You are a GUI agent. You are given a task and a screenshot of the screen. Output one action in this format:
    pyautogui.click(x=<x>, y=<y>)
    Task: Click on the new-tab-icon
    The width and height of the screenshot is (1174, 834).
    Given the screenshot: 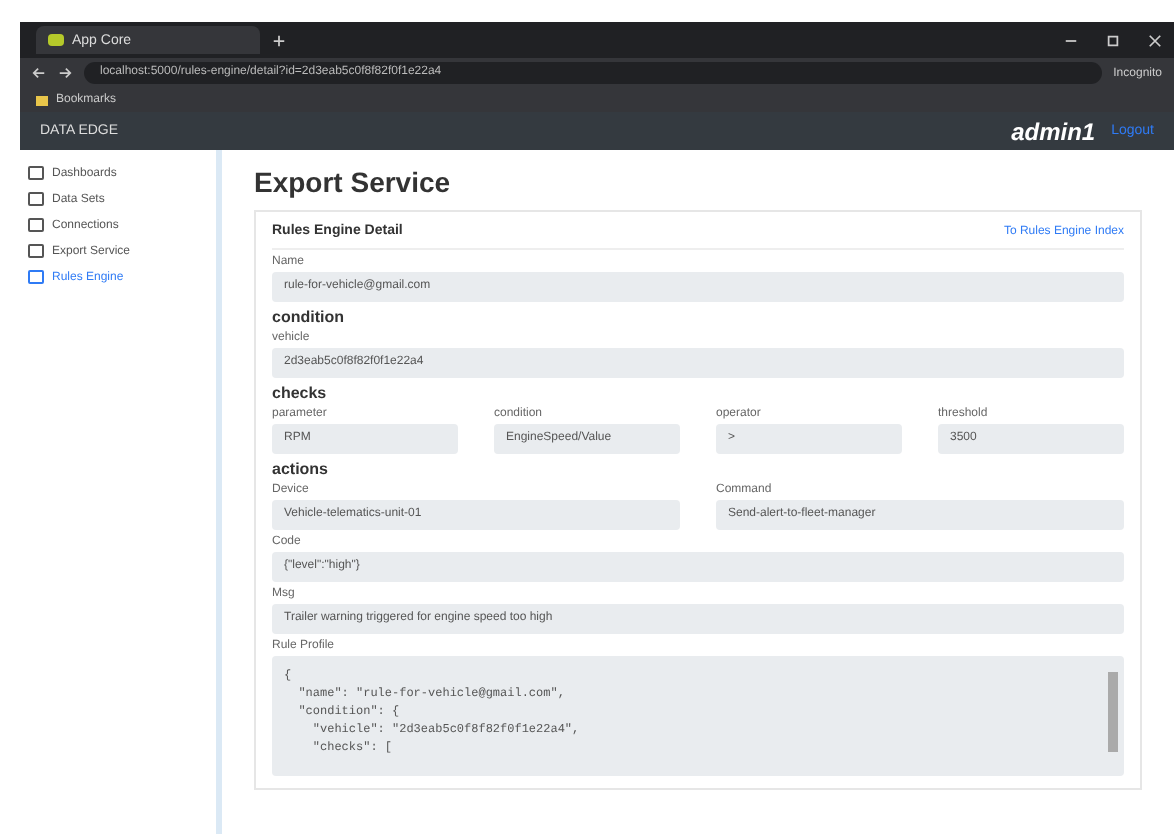 What is the action you would take?
    pyautogui.click(x=279, y=40)
    